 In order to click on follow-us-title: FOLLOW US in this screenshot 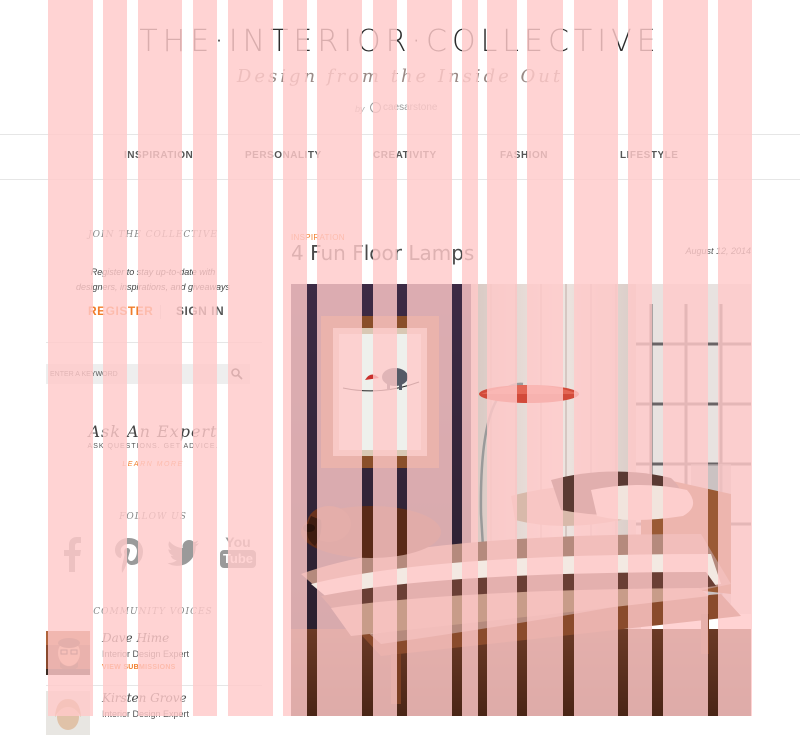, I will do `click(153, 517)`.